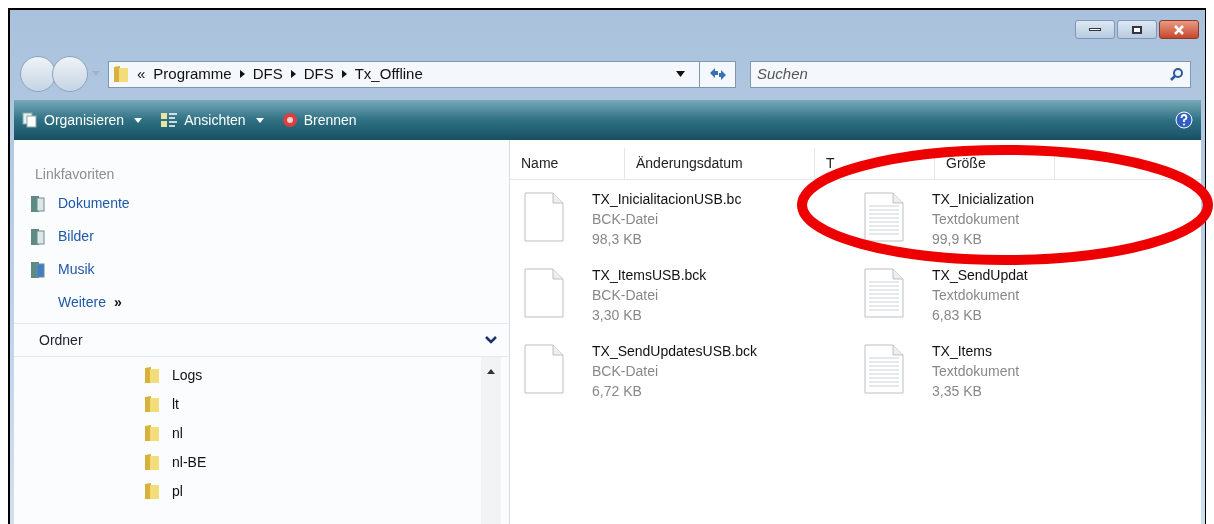 This screenshot has height=524, width=1214. I want to click on search-field: Suchen, so click(970, 74).